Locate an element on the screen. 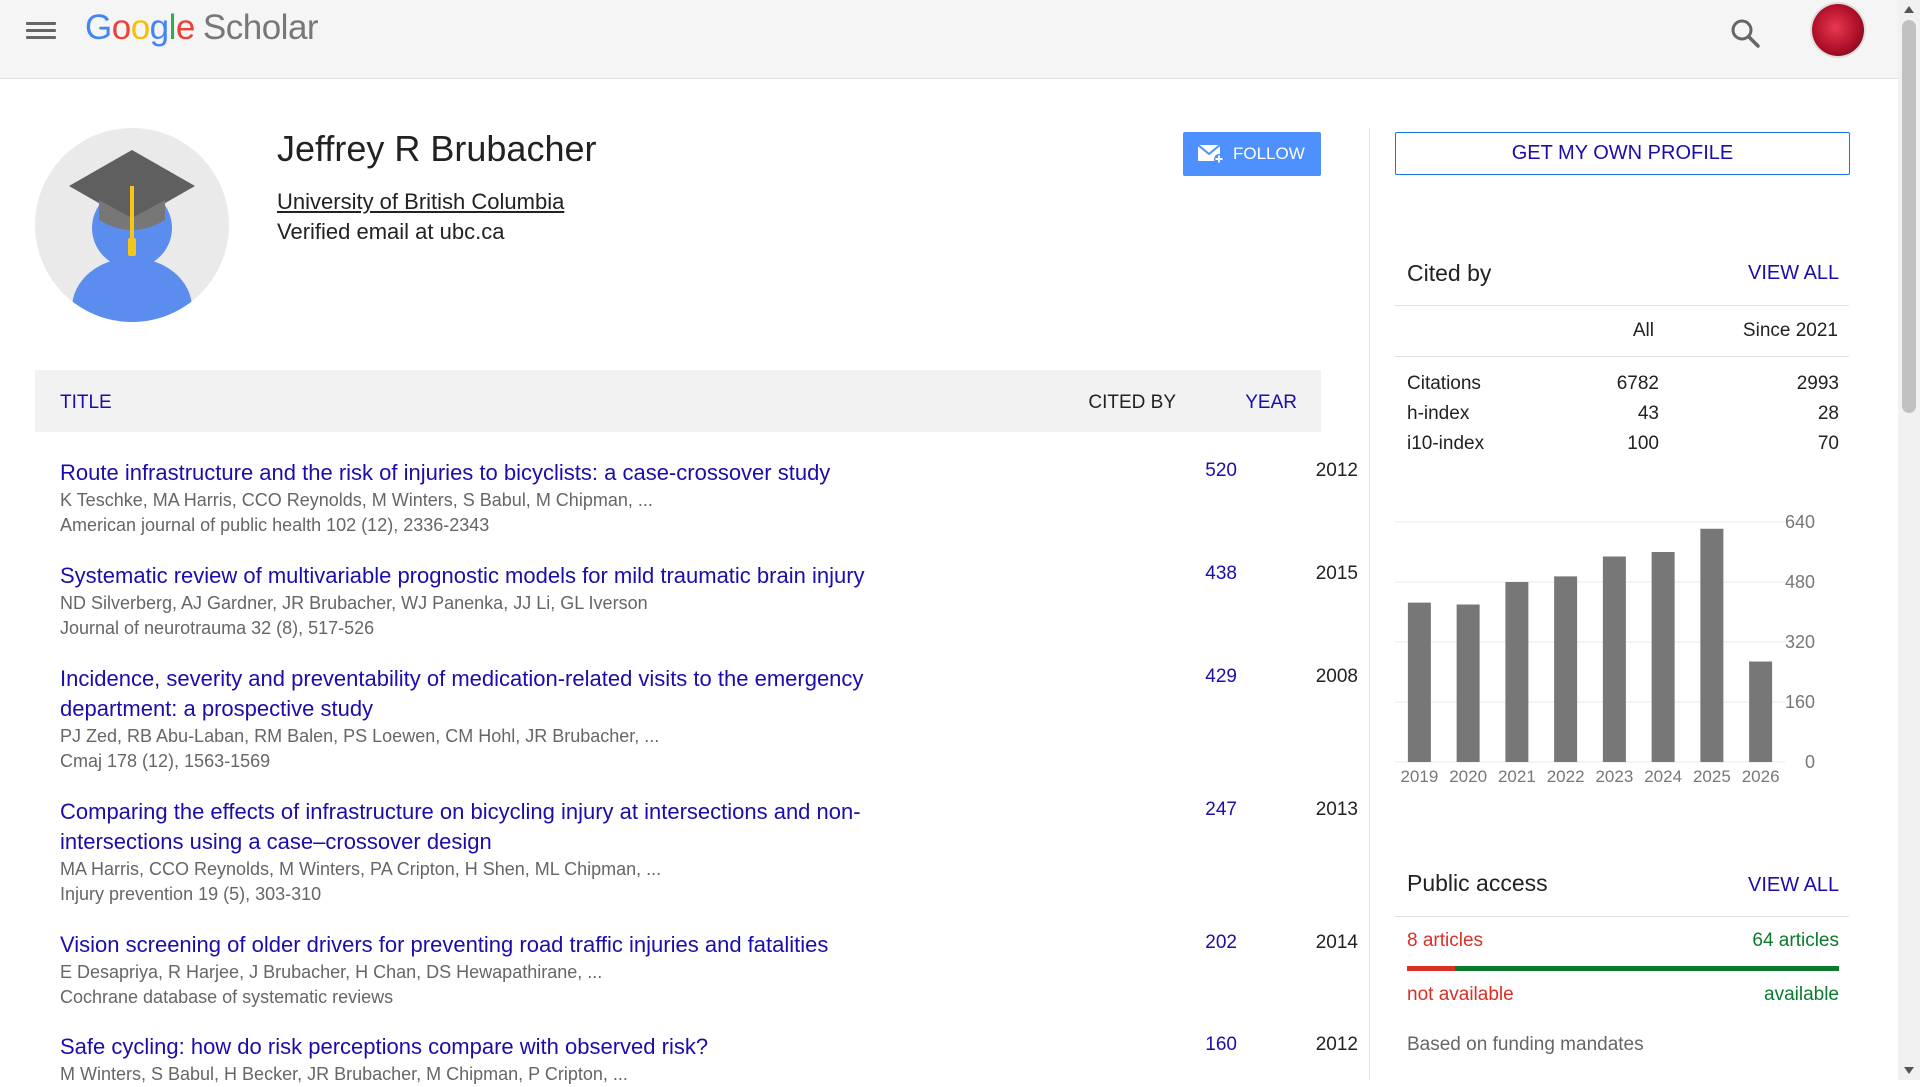 The width and height of the screenshot is (1920, 1087). stat-label: Citations is located at coordinates (1444, 383).